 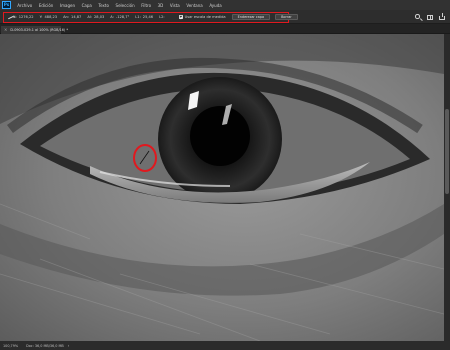 I want to click on zoom-level: 100,79%, so click(x=10, y=346).